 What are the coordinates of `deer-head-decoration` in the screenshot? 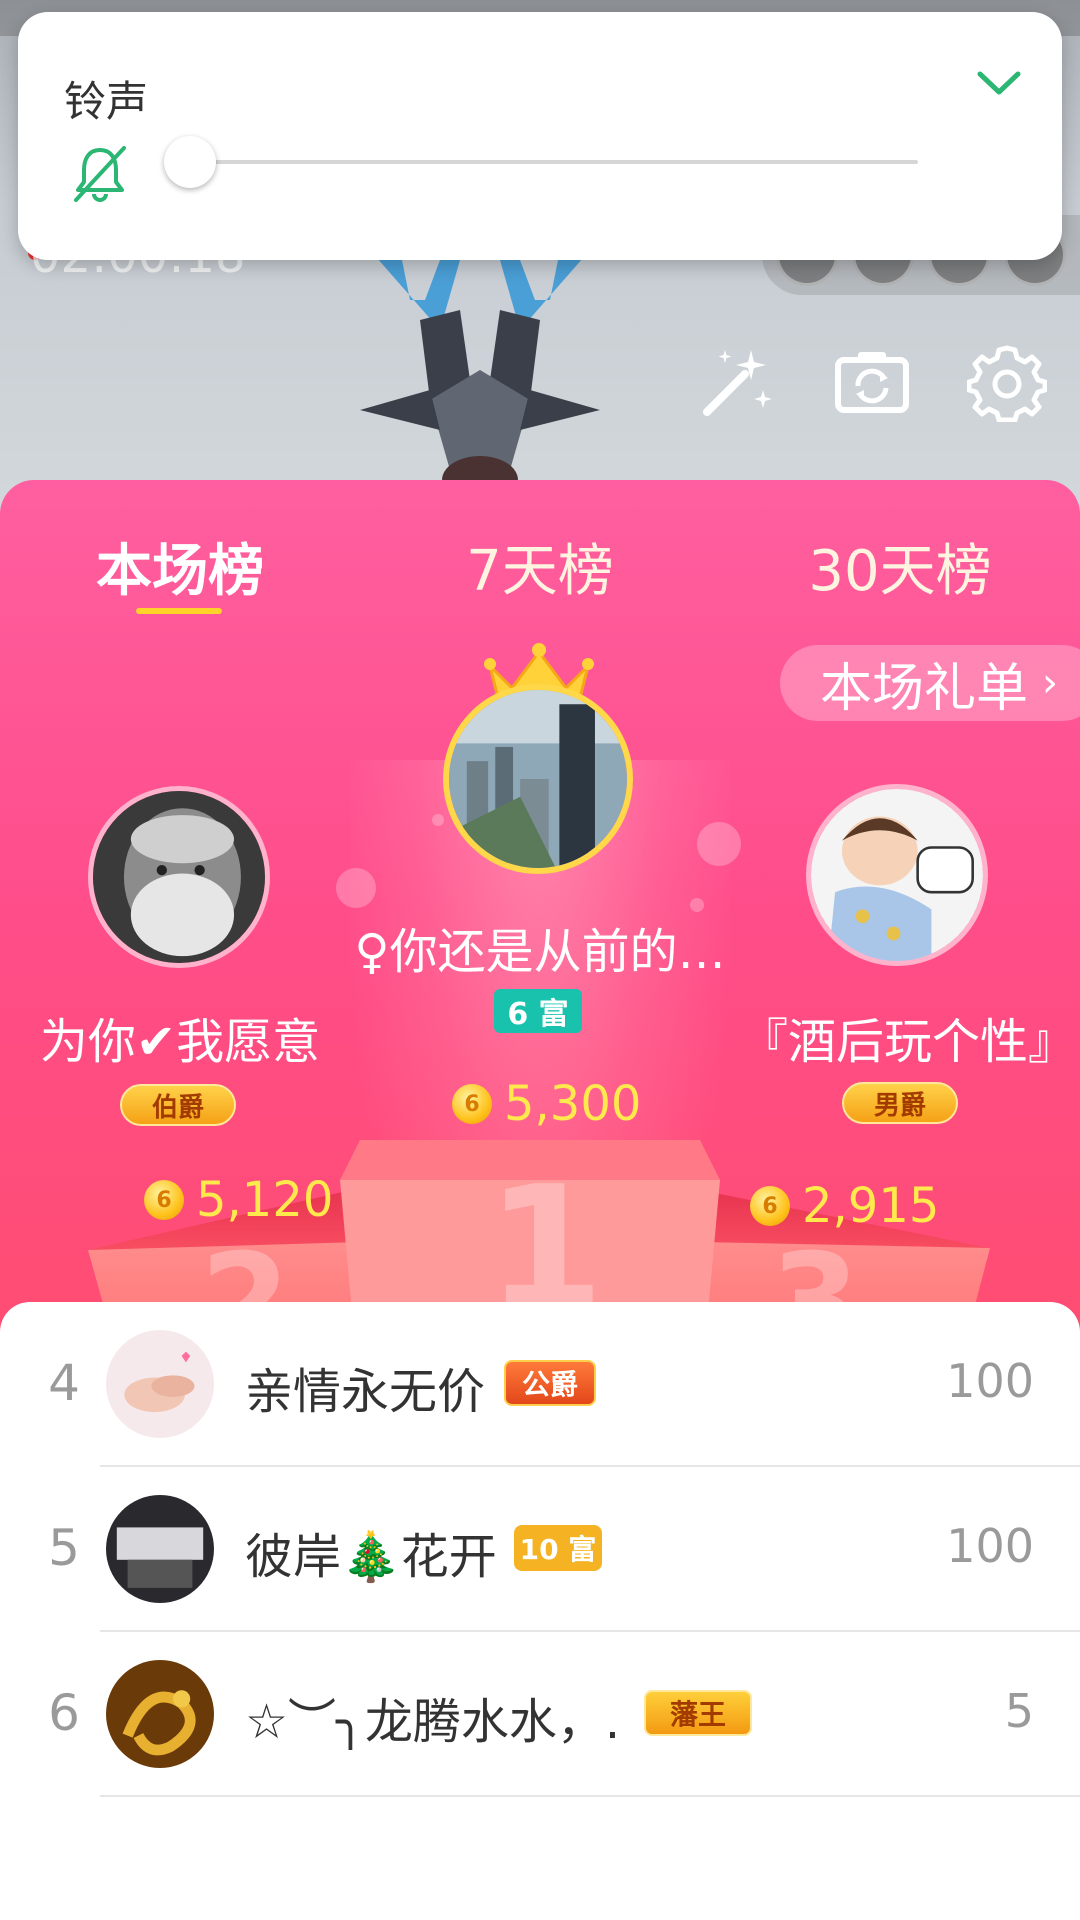 It's located at (480, 375).